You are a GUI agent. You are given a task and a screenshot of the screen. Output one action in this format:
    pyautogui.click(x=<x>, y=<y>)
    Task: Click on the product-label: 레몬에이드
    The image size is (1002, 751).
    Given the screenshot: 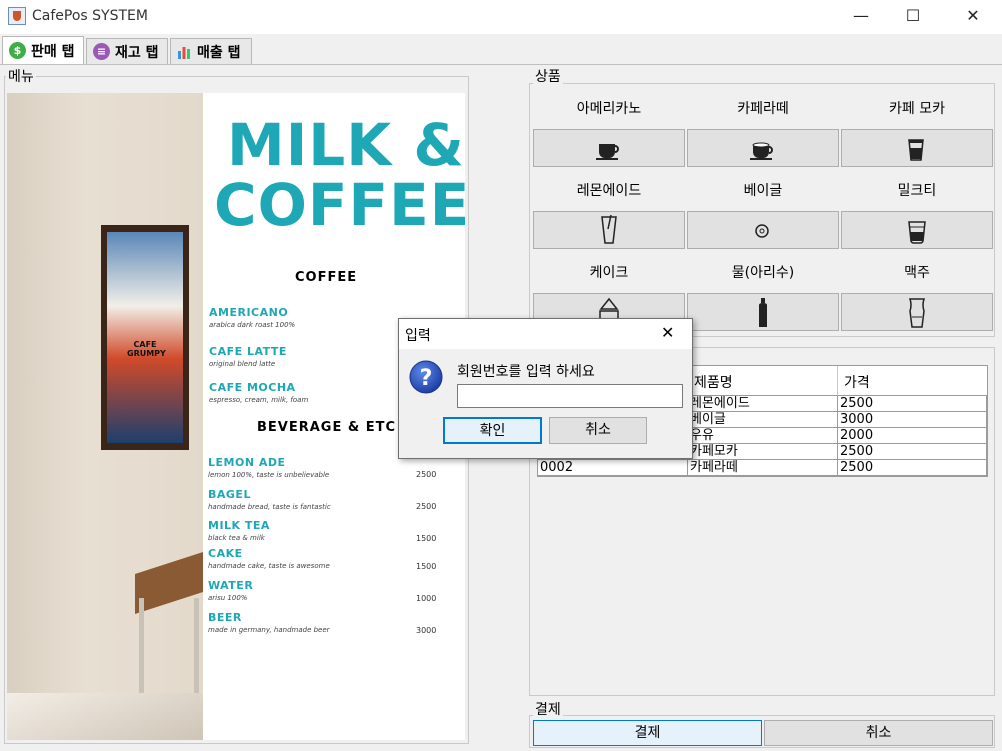 What is the action you would take?
    pyautogui.click(x=609, y=191)
    